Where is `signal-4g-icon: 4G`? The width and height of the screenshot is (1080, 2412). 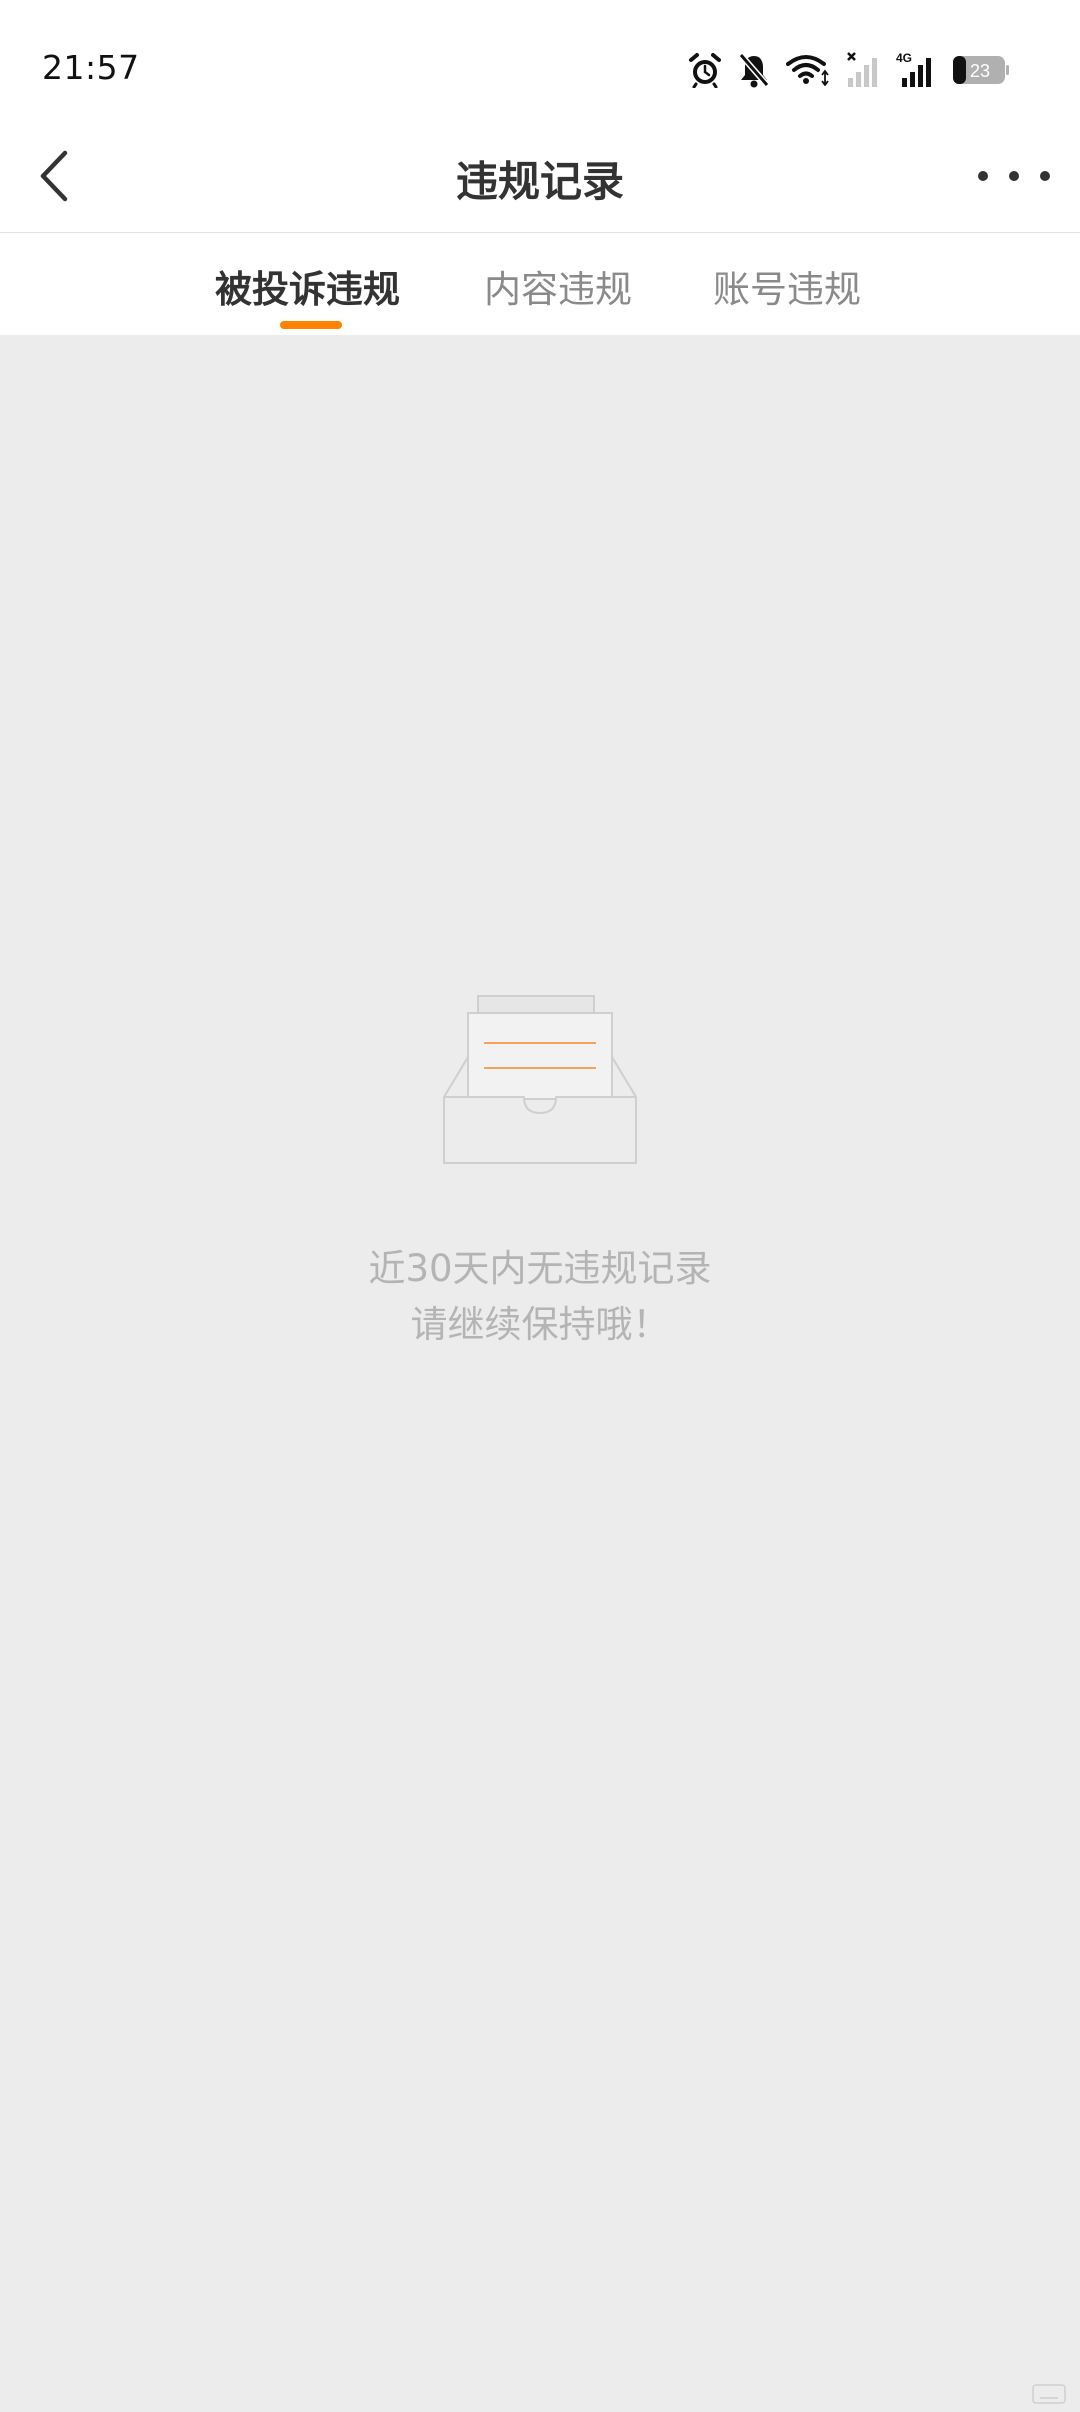 signal-4g-icon: 4G is located at coordinates (913, 69).